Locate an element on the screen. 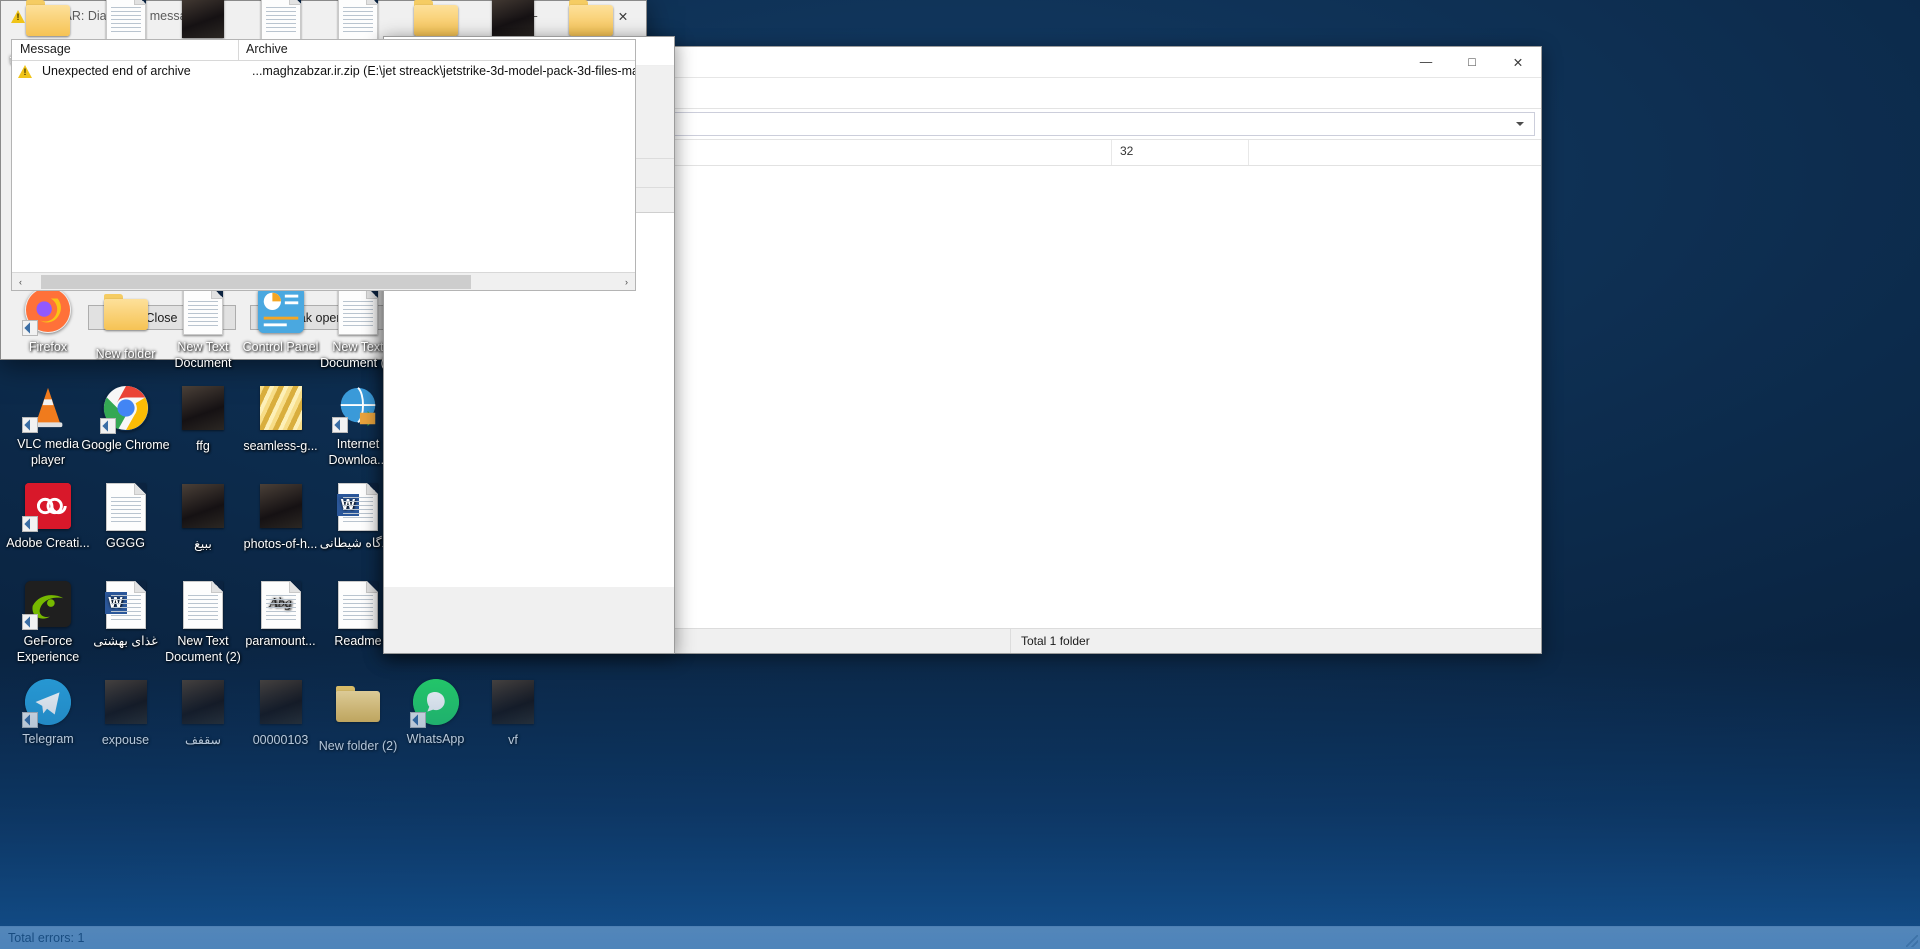 Image resolution: width=1920 pixels, height=949 pixels. explorer-maximize-button: □ is located at coordinates (1472, 62).